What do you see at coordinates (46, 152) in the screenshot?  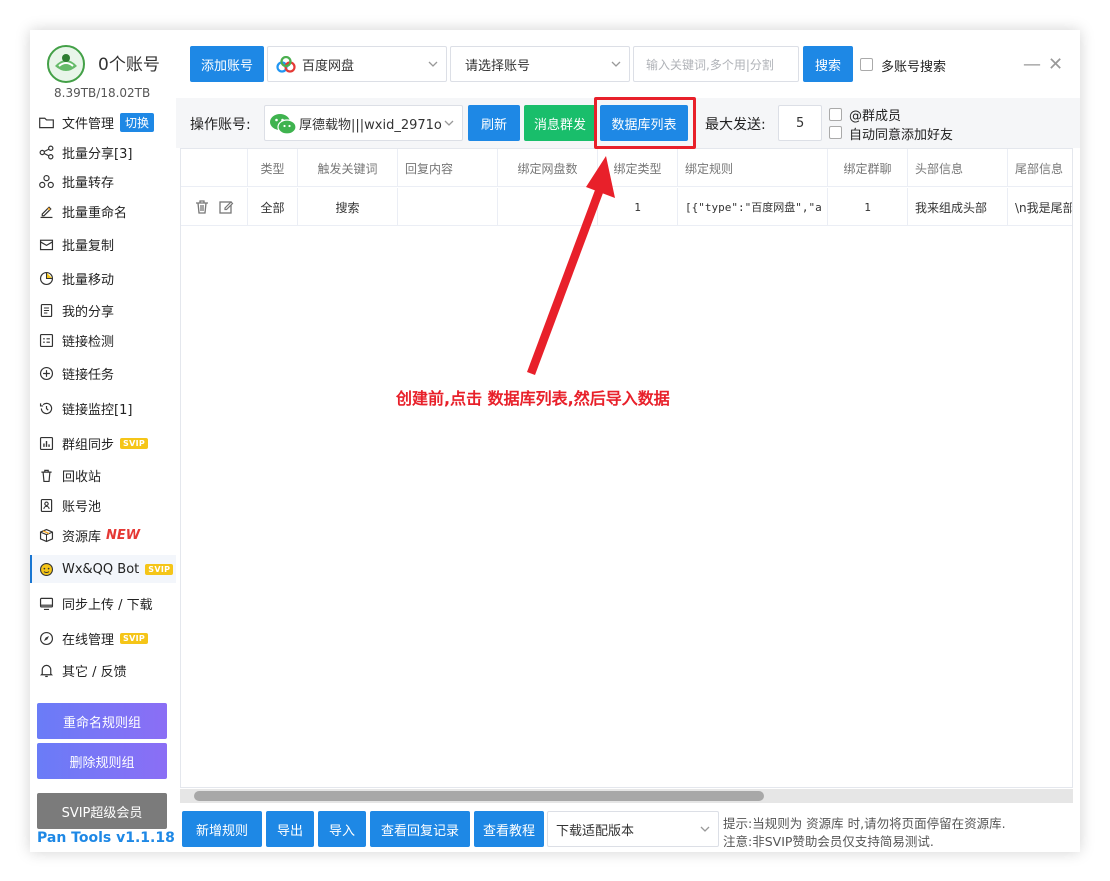 I see `share-icon` at bounding box center [46, 152].